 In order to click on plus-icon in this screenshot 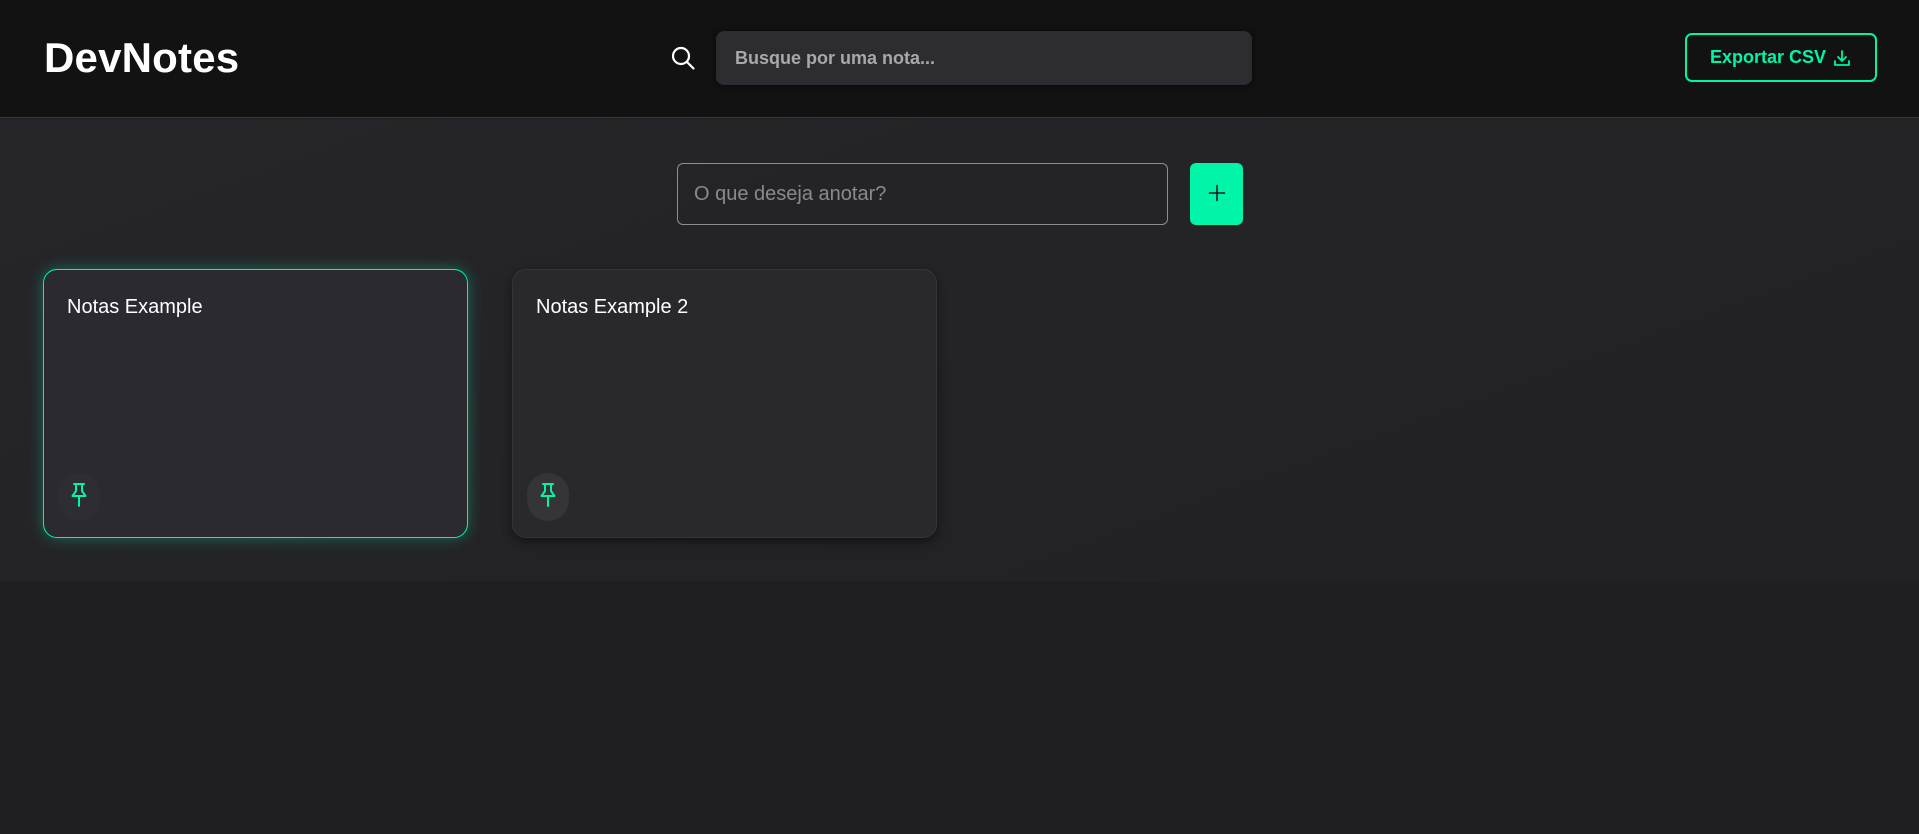, I will do `click(1217, 194)`.